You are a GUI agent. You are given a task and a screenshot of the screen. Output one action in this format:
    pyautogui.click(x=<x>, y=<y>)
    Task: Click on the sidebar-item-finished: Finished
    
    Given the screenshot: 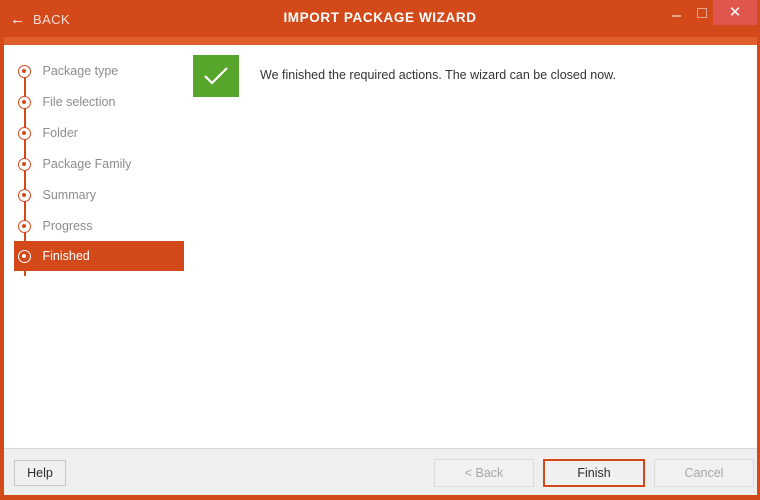 What is the action you would take?
    pyautogui.click(x=99, y=256)
    